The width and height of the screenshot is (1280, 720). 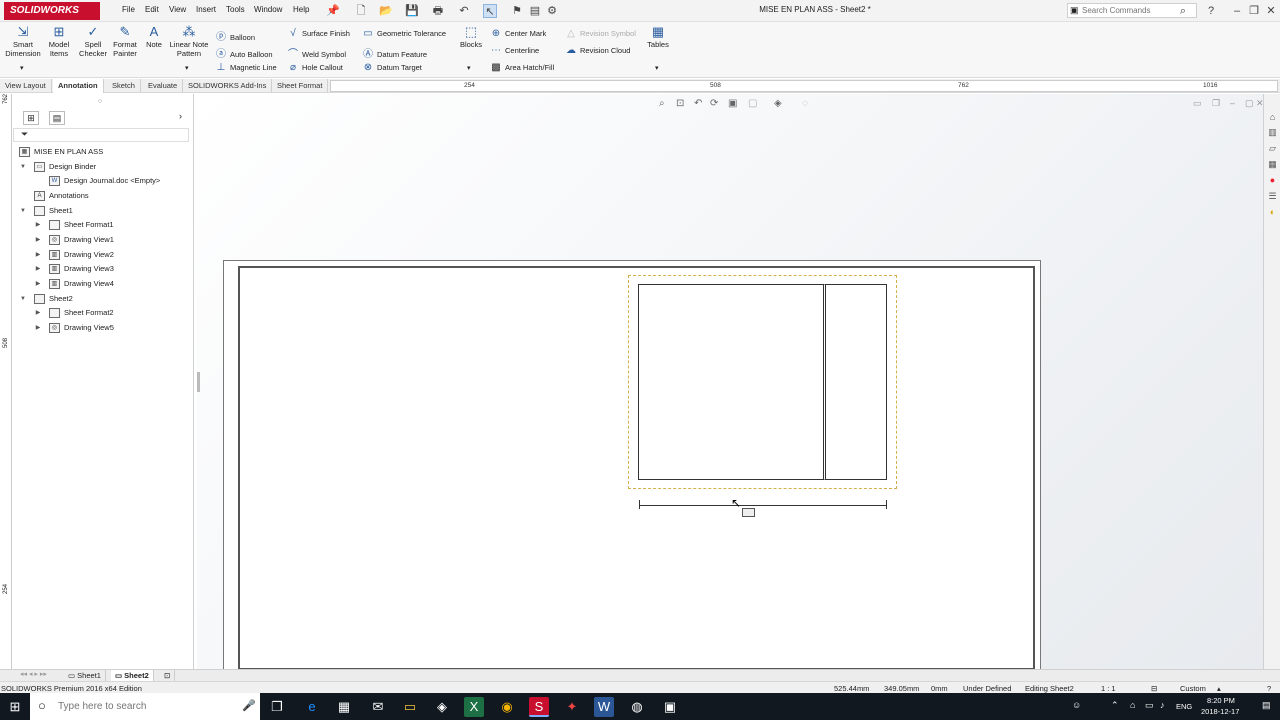 I want to click on rebuild-icon: ⚑, so click(x=517, y=11).